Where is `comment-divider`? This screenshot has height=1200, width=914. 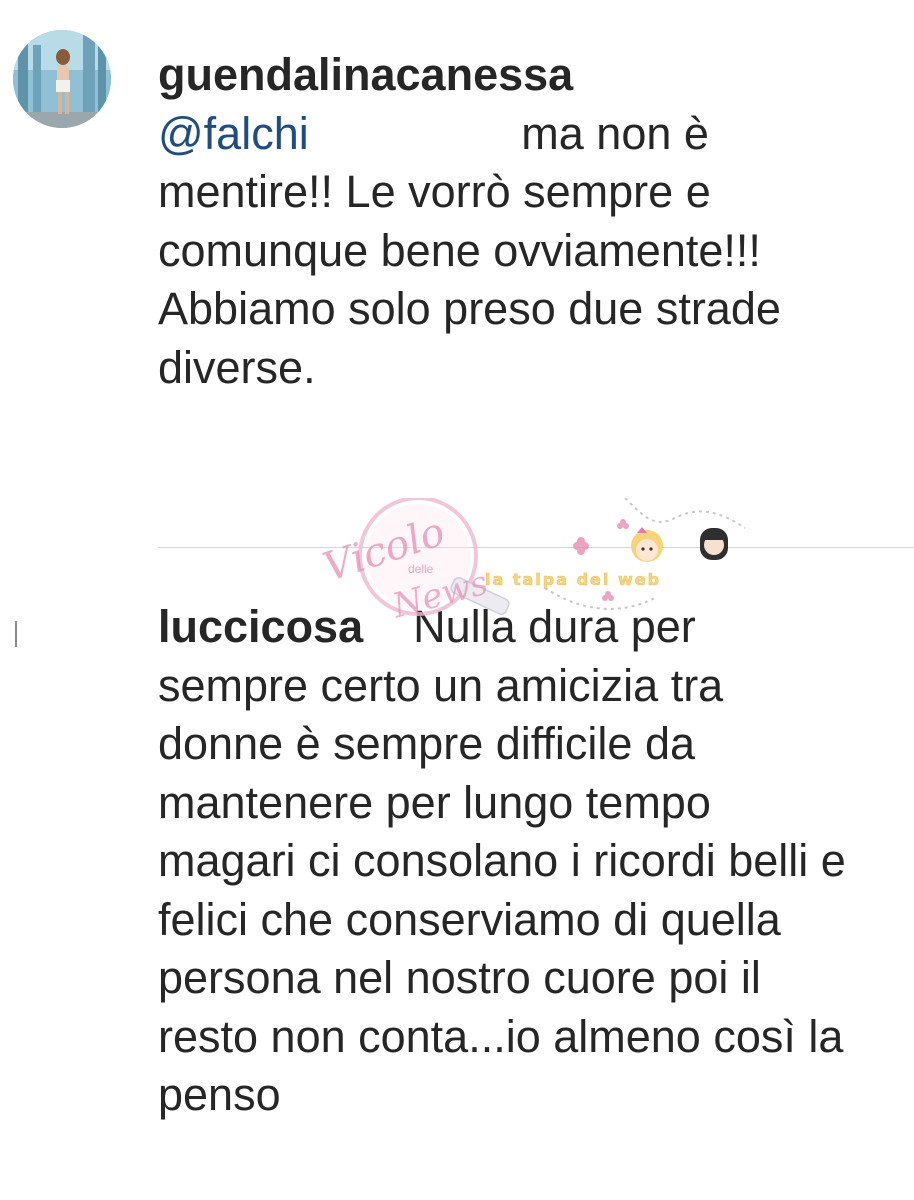
comment-divider is located at coordinates (536, 547).